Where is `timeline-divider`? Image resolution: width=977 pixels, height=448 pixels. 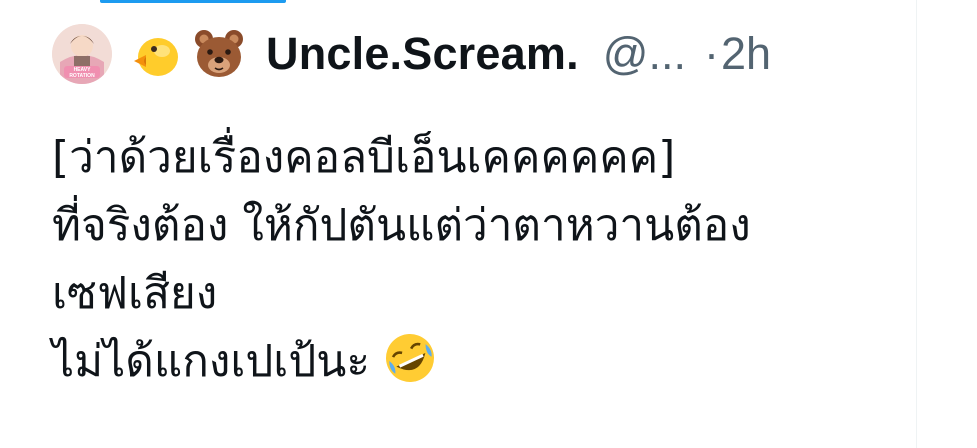
timeline-divider is located at coordinates (916, 224).